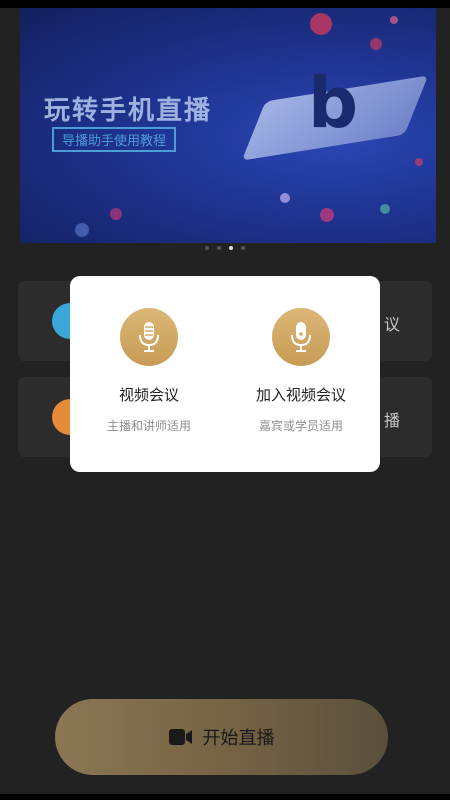  What do you see at coordinates (225, 248) in the screenshot?
I see `carousel-indicator` at bounding box center [225, 248].